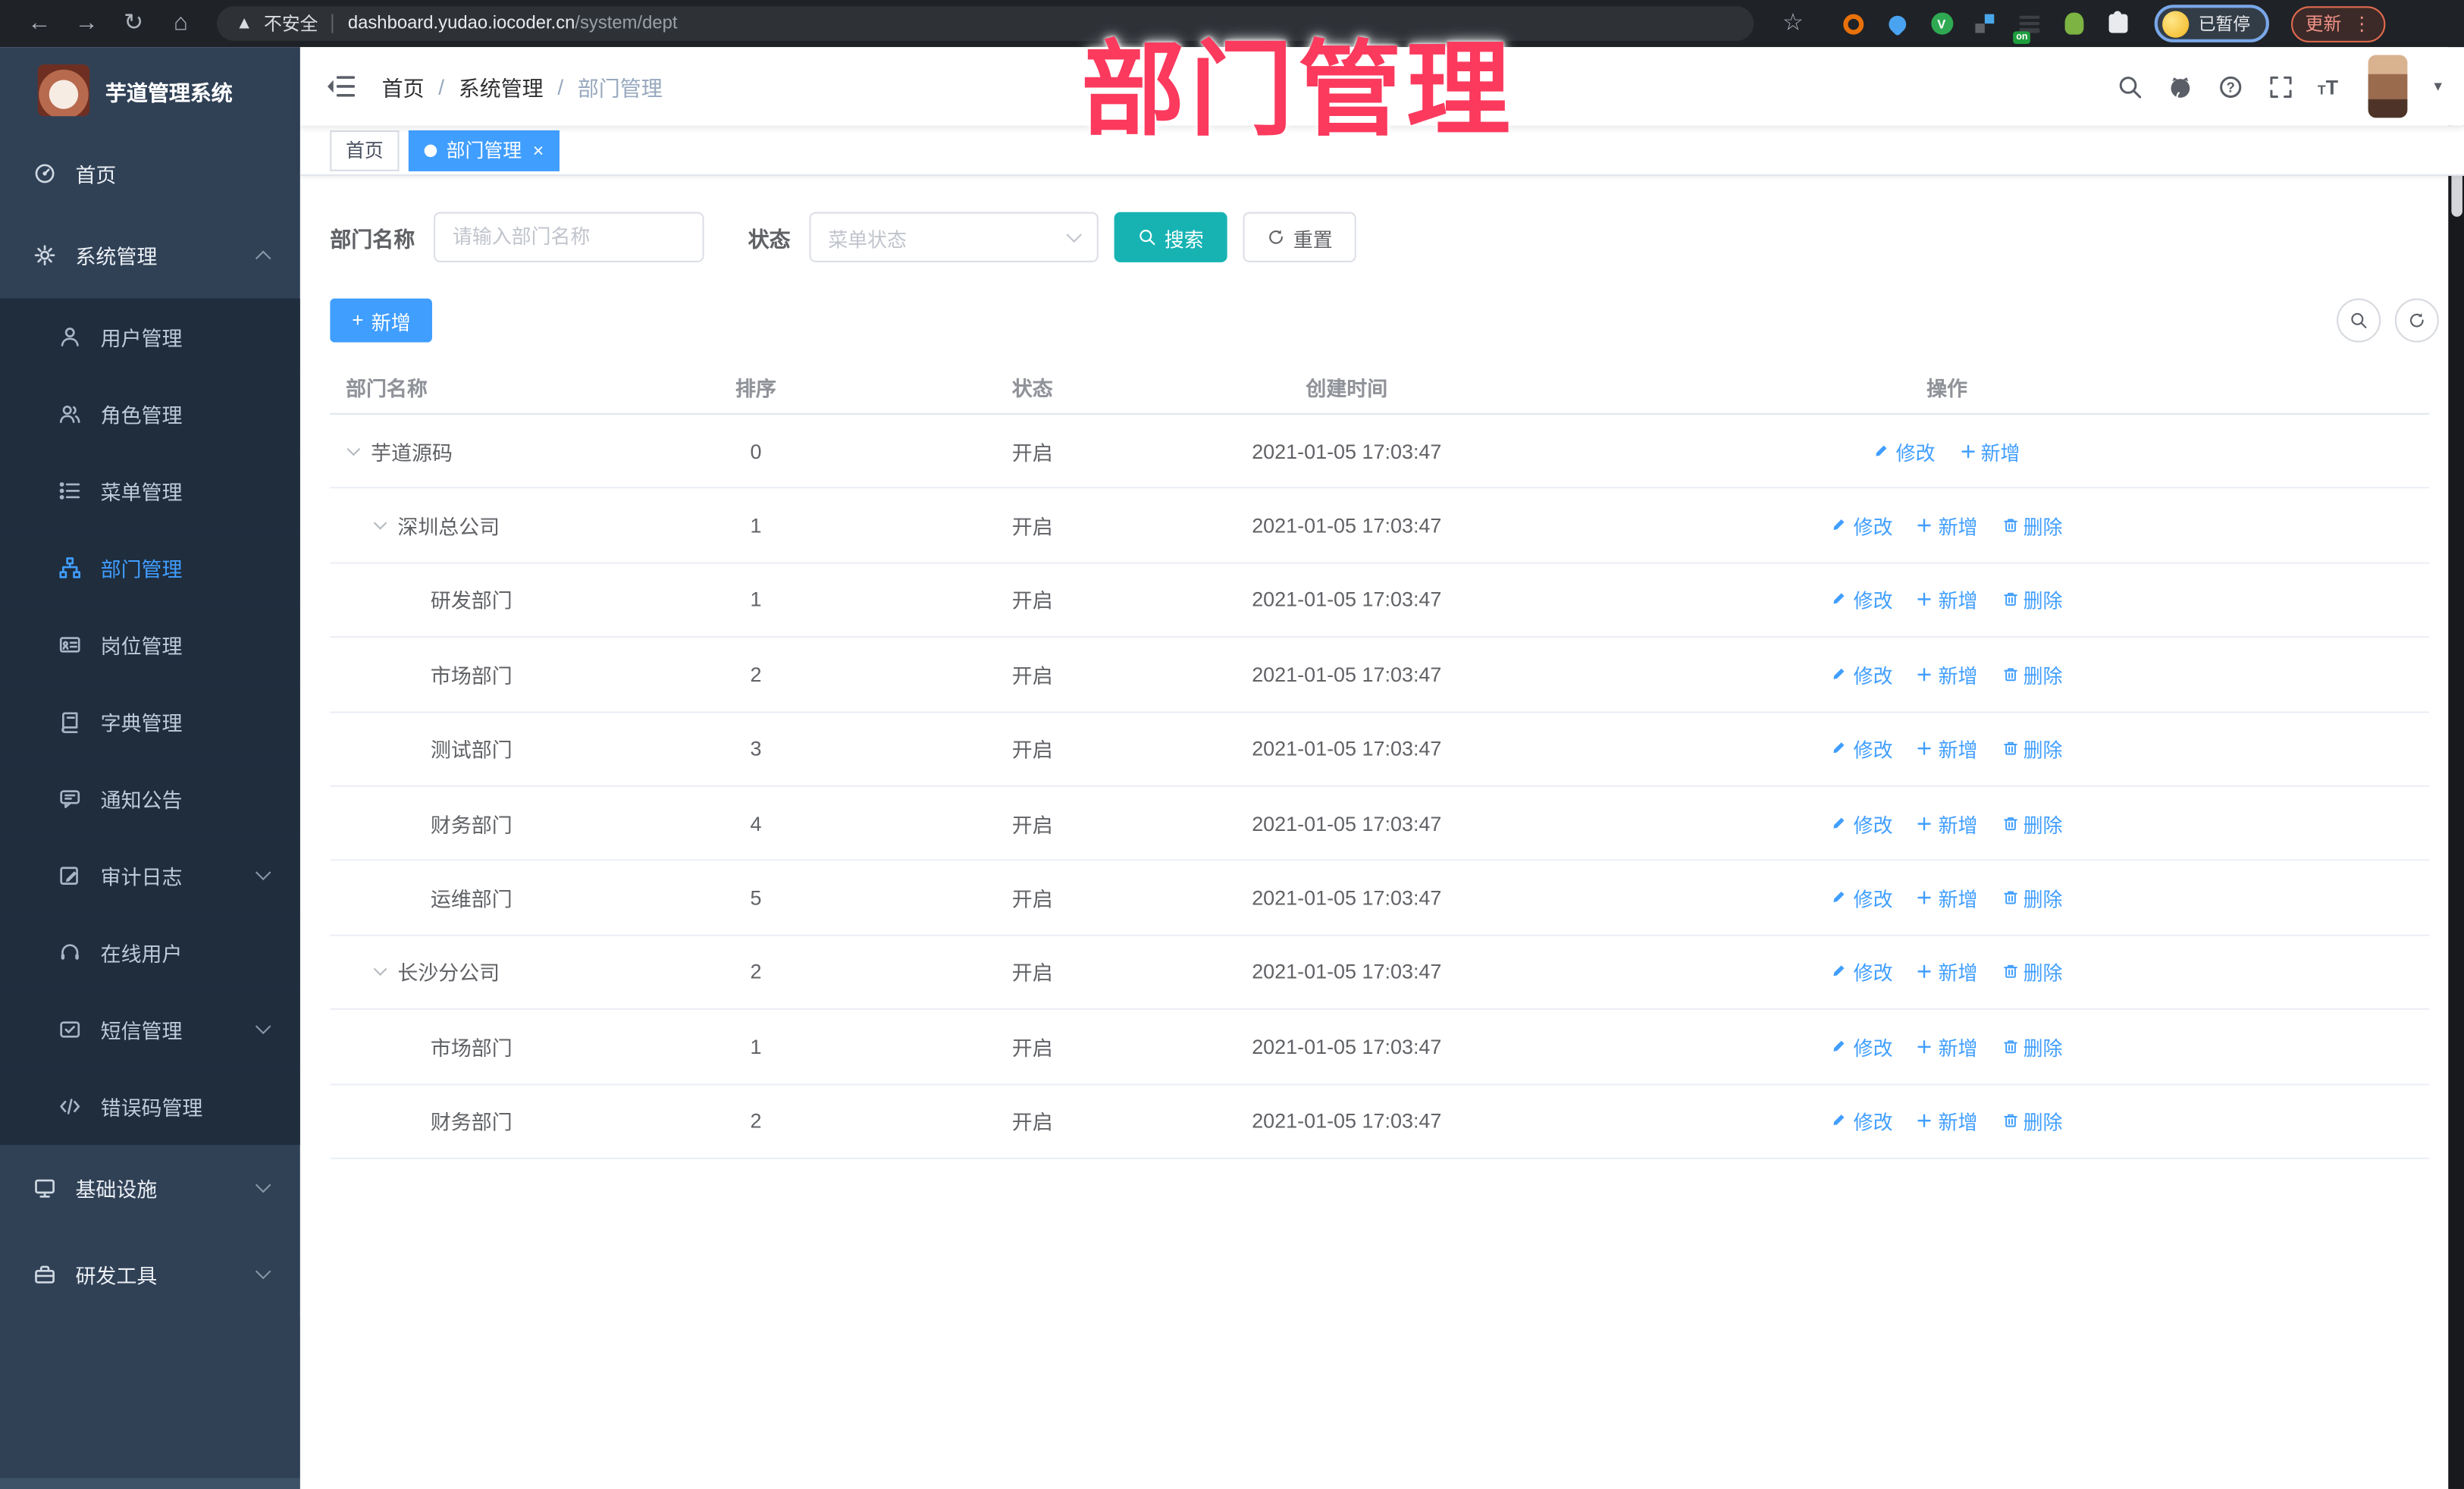 Image resolution: width=2464 pixels, height=1489 pixels. What do you see at coordinates (39, 23) in the screenshot?
I see `back-icon: ←` at bounding box center [39, 23].